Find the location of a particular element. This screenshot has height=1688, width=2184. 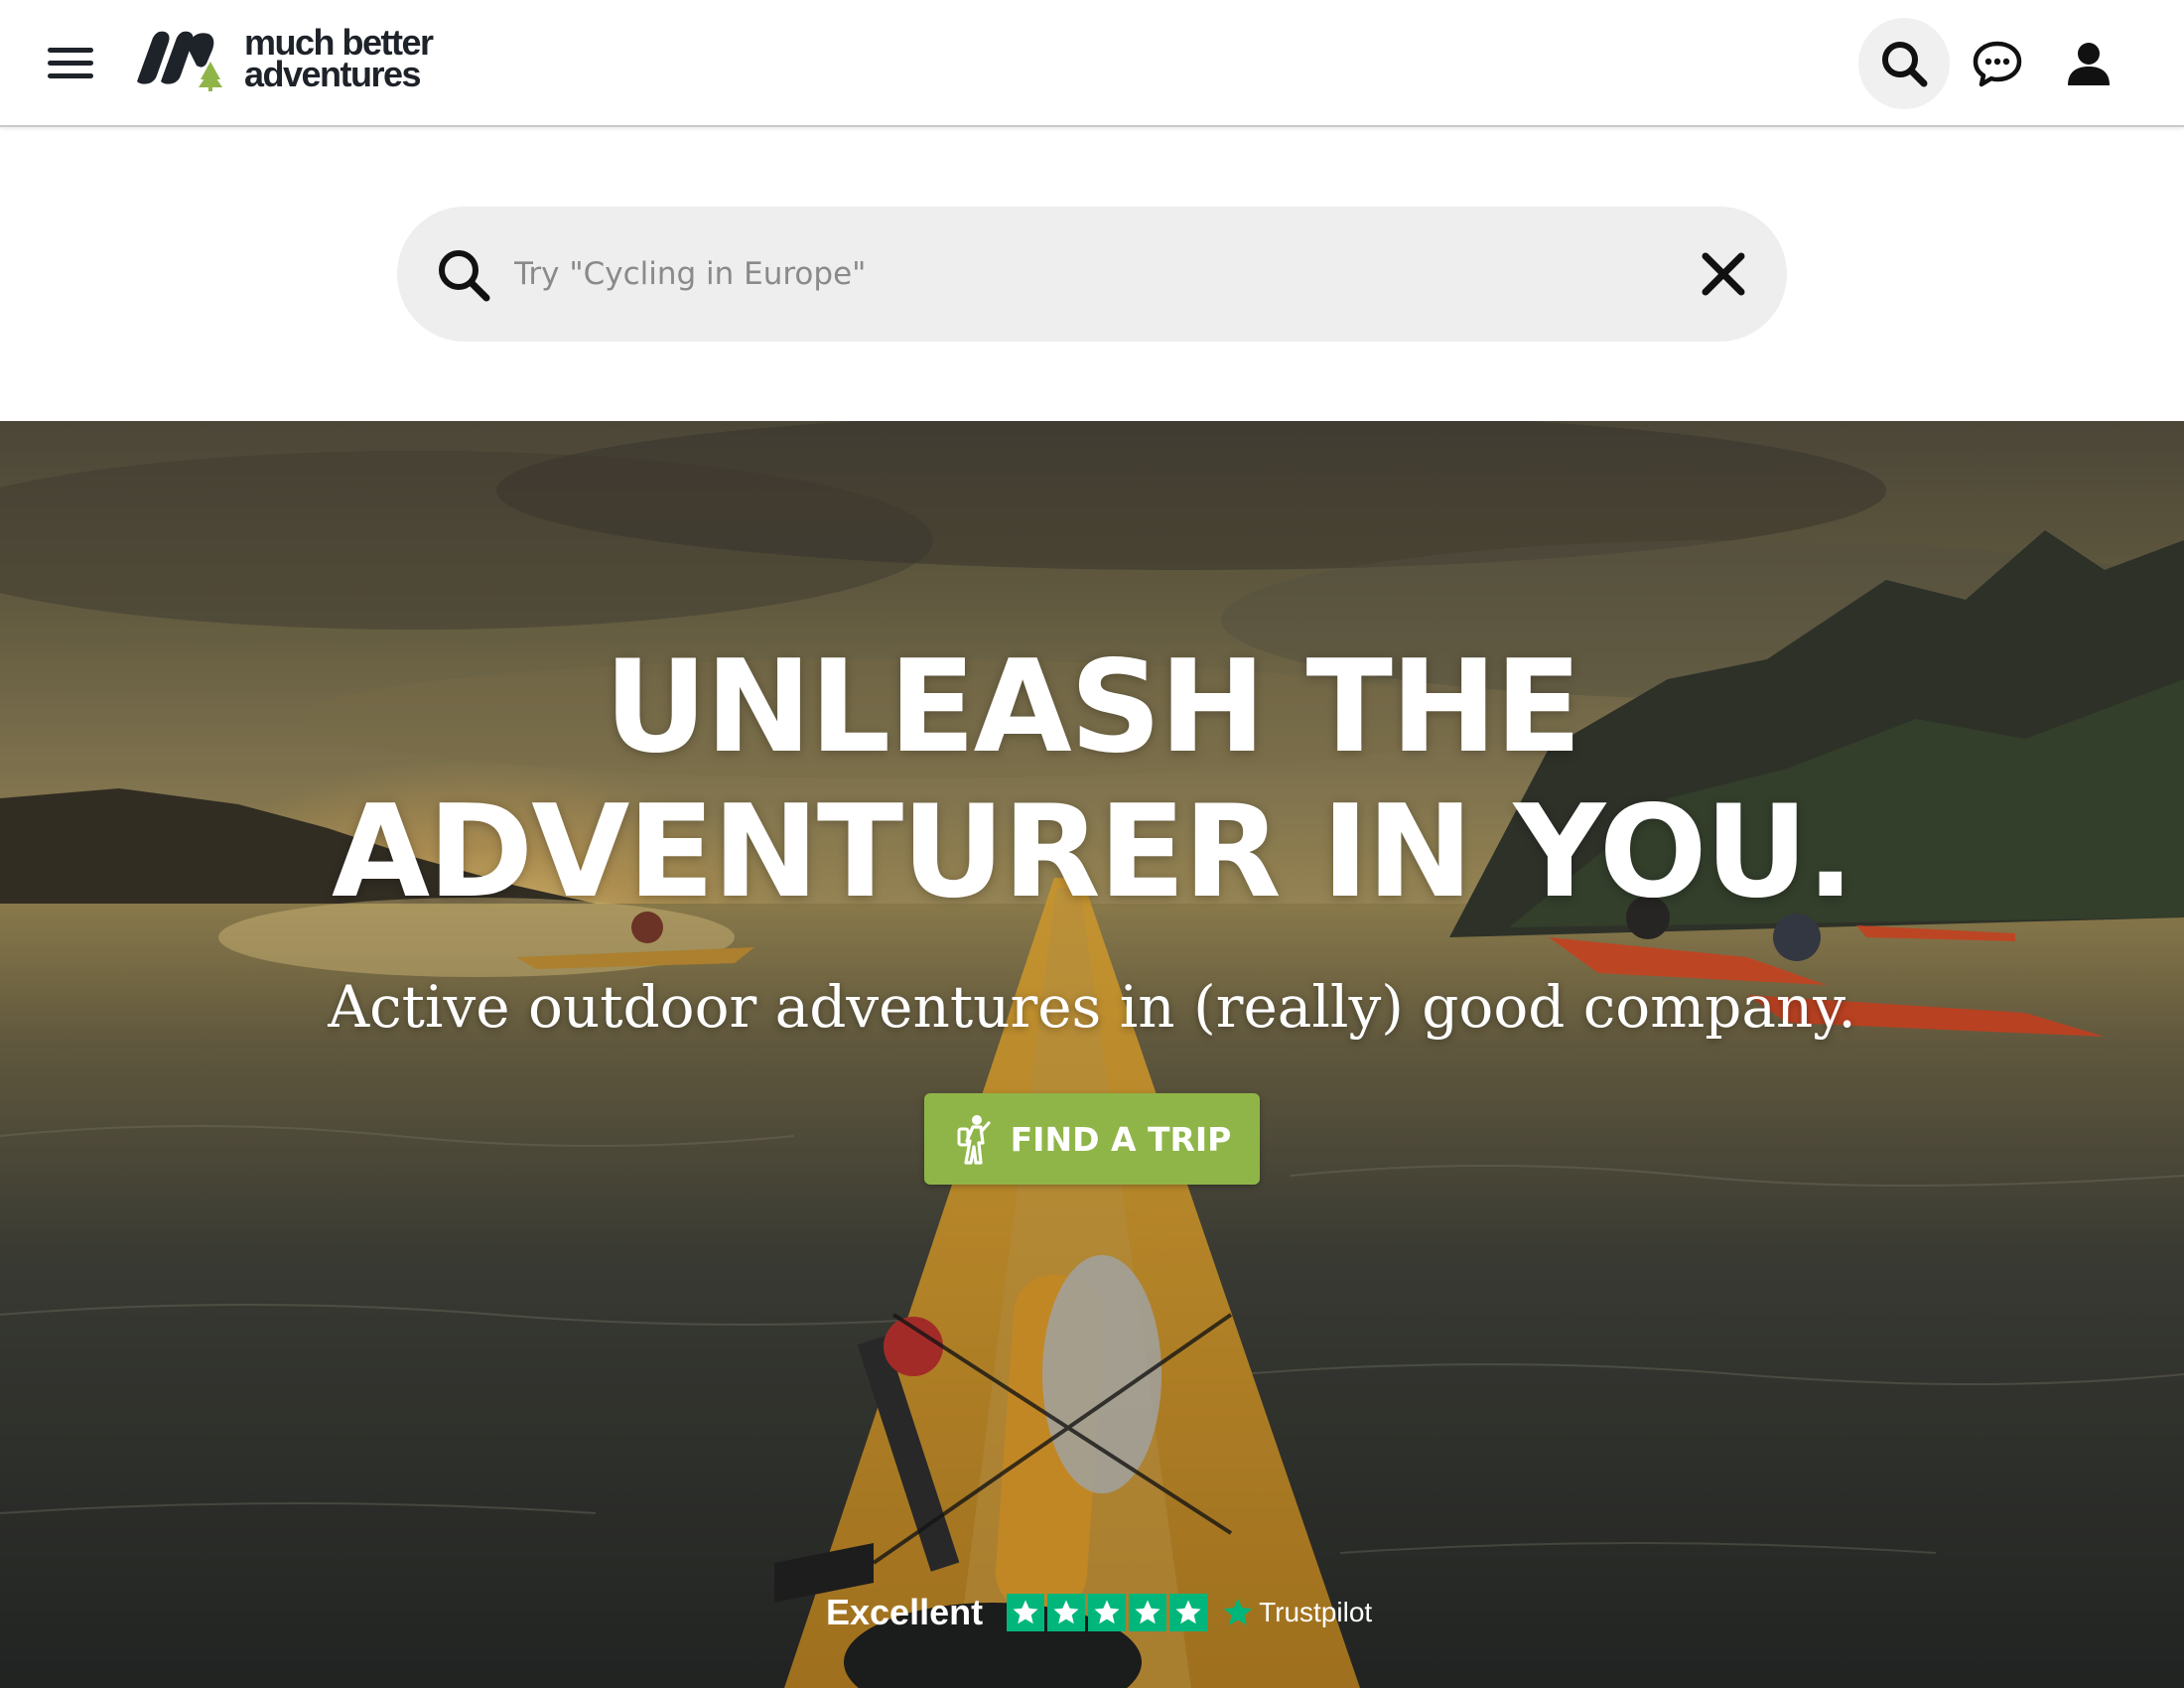

logo-mark-icon is located at coordinates (179, 61).